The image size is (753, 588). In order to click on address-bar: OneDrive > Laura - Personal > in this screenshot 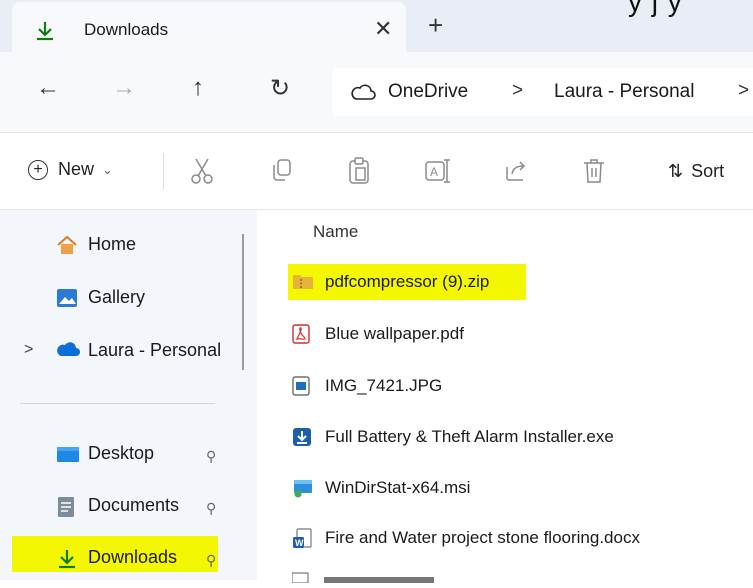, I will do `click(542, 92)`.